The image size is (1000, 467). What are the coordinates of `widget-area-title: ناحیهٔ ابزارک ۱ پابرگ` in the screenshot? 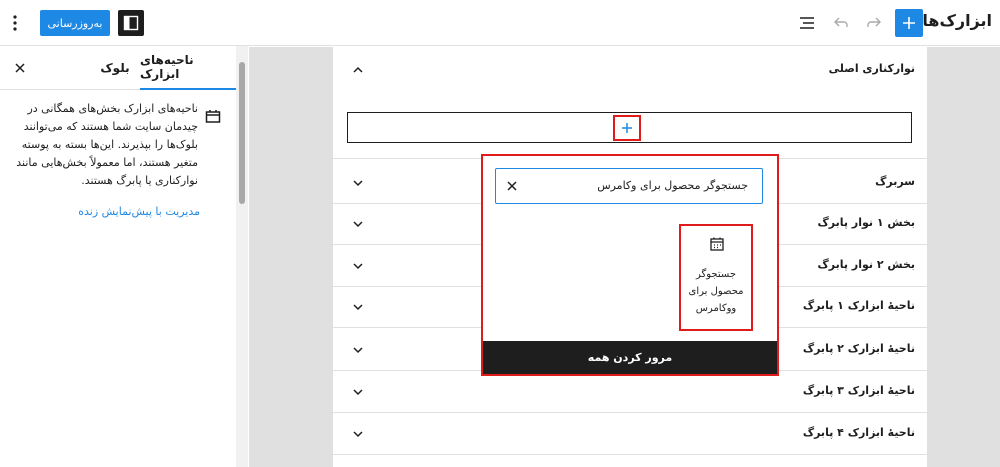 It's located at (858, 305).